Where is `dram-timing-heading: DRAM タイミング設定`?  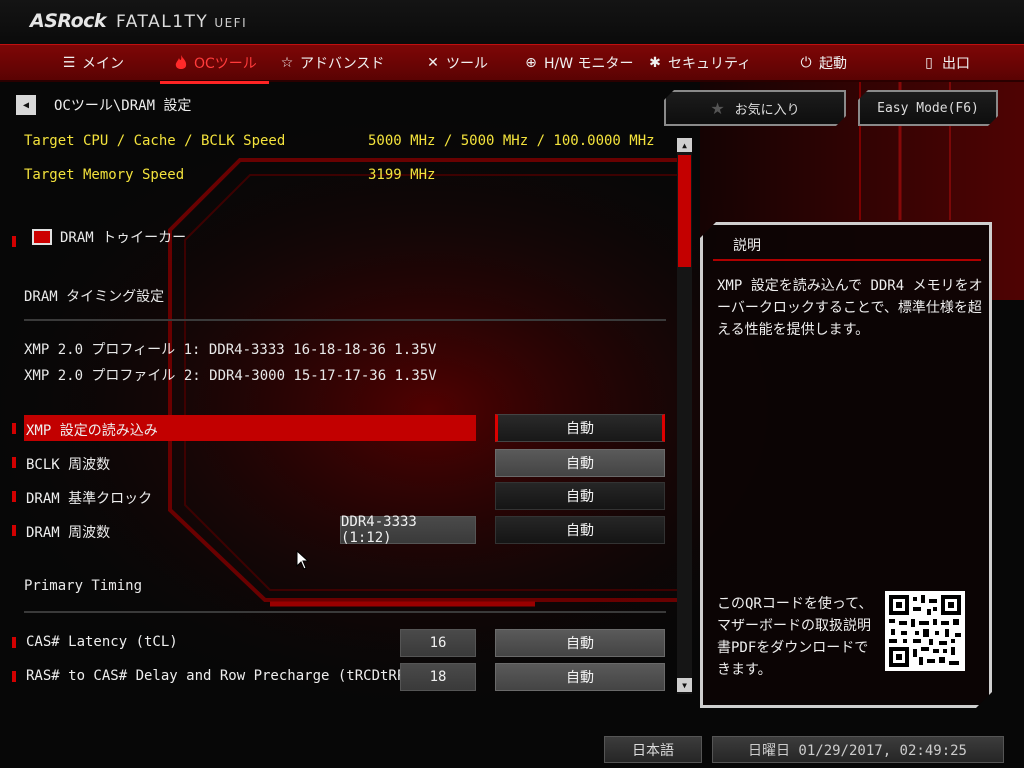 dram-timing-heading: DRAM タイミング設定 is located at coordinates (94, 297).